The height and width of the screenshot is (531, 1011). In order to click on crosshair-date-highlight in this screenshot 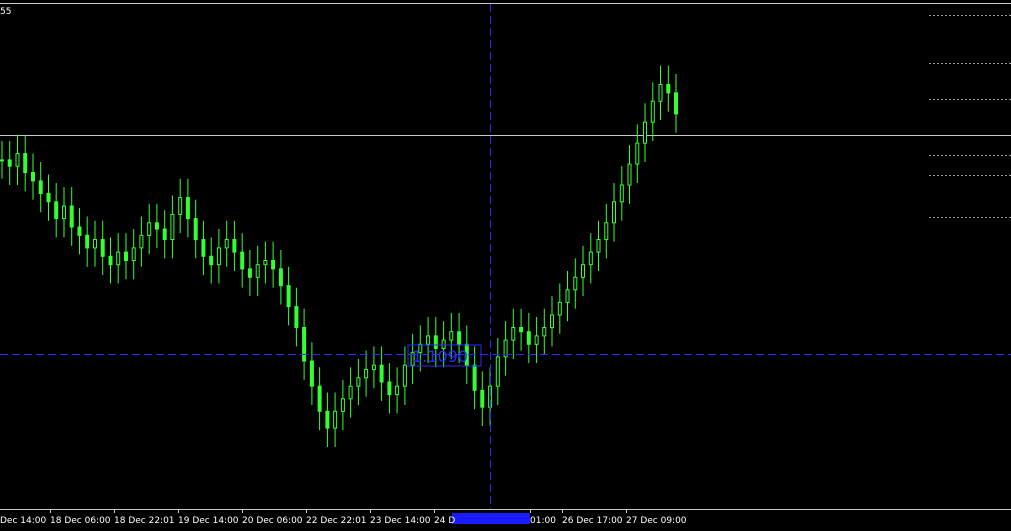, I will do `click(491, 518)`.